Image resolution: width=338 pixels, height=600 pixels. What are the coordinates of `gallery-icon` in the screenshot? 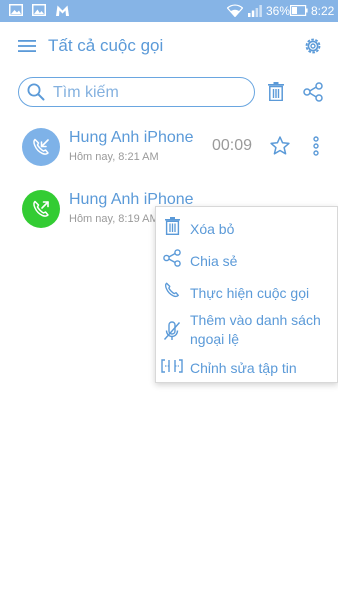 It's located at (16, 10).